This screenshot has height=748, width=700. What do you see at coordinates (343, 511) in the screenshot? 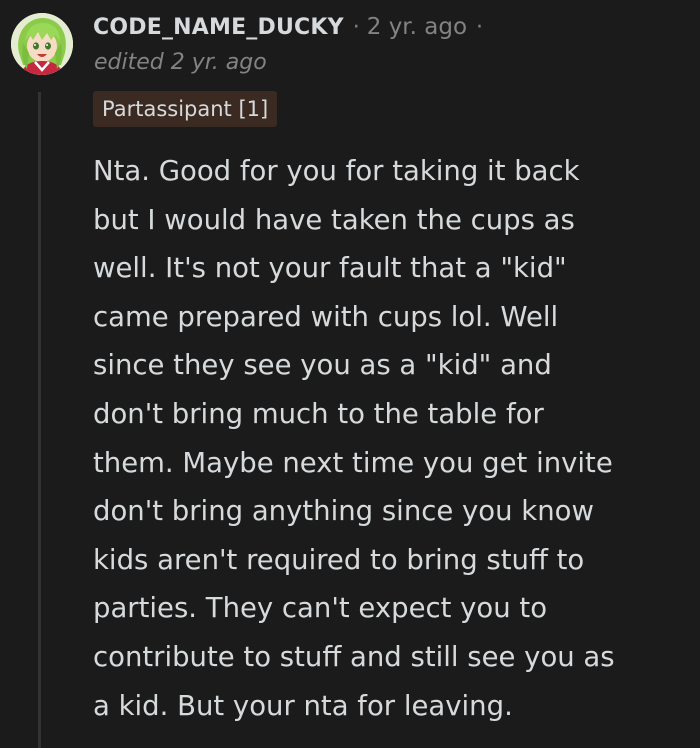
I see `comment-body-line: don't bring anything since you know` at bounding box center [343, 511].